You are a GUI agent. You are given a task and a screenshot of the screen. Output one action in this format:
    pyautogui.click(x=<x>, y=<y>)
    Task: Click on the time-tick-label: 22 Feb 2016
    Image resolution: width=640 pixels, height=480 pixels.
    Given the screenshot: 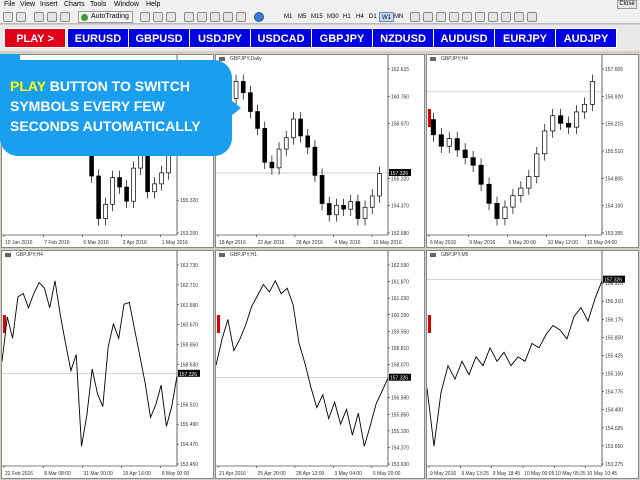 What is the action you would take?
    pyautogui.click(x=19, y=474)
    